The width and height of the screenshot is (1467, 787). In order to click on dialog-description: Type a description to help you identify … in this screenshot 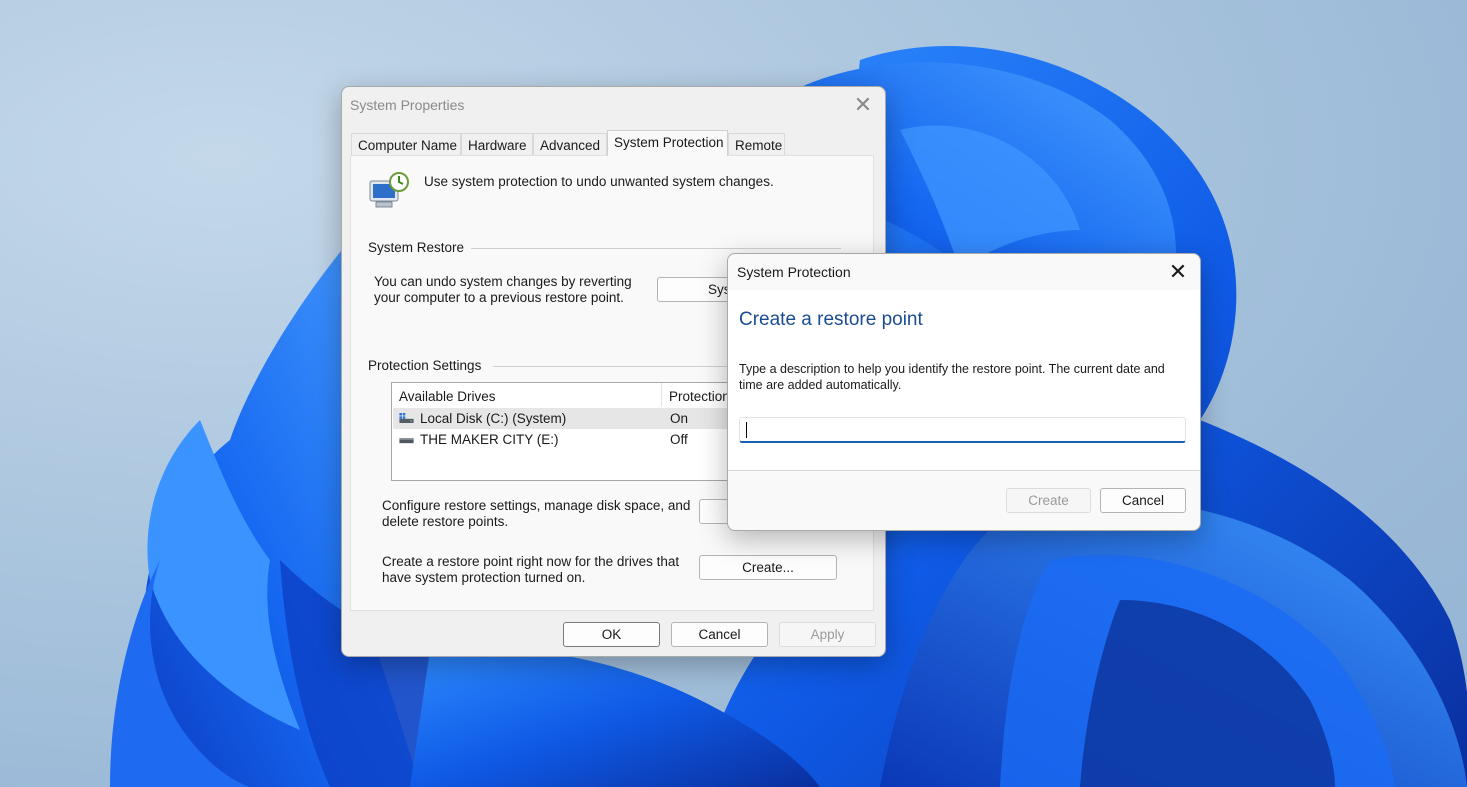, I will do `click(952, 377)`.